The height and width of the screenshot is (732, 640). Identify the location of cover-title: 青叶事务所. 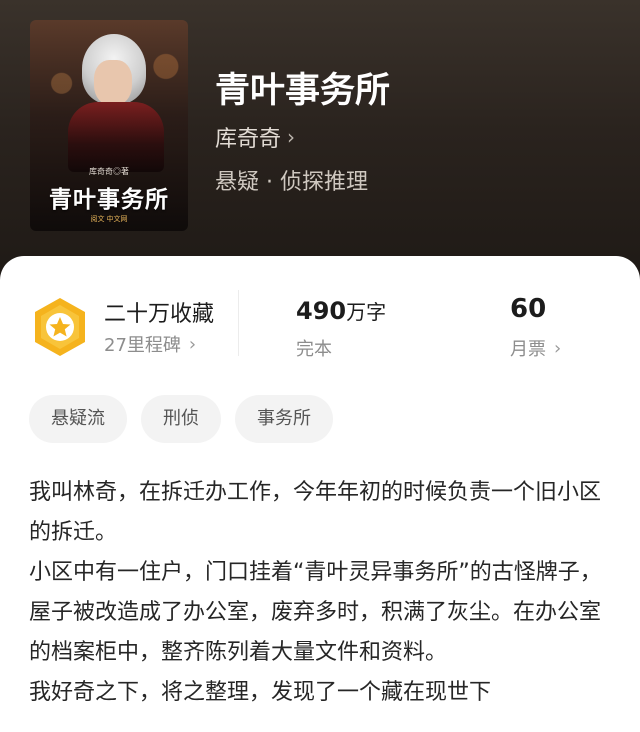
(109, 199).